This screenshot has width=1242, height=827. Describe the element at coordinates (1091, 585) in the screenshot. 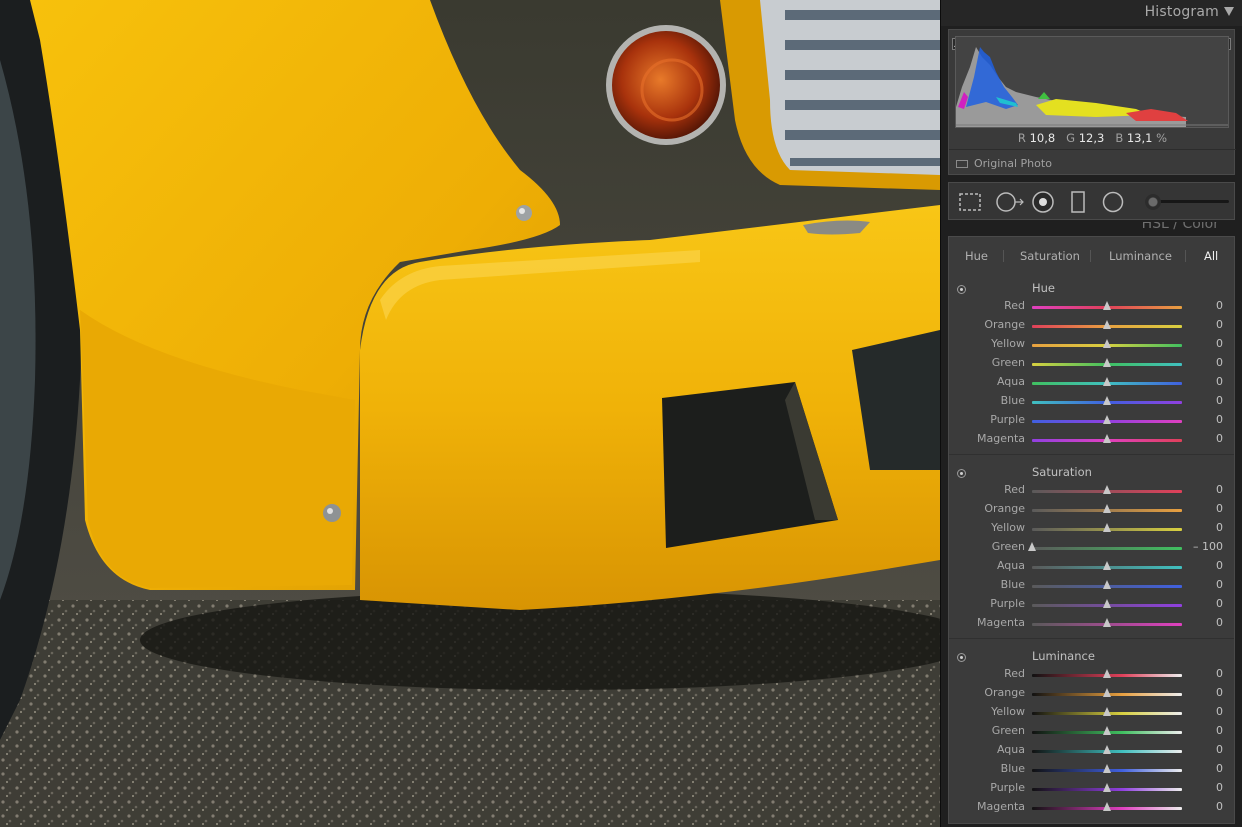

I see `saturation-slider-blue: Blue 0` at that location.